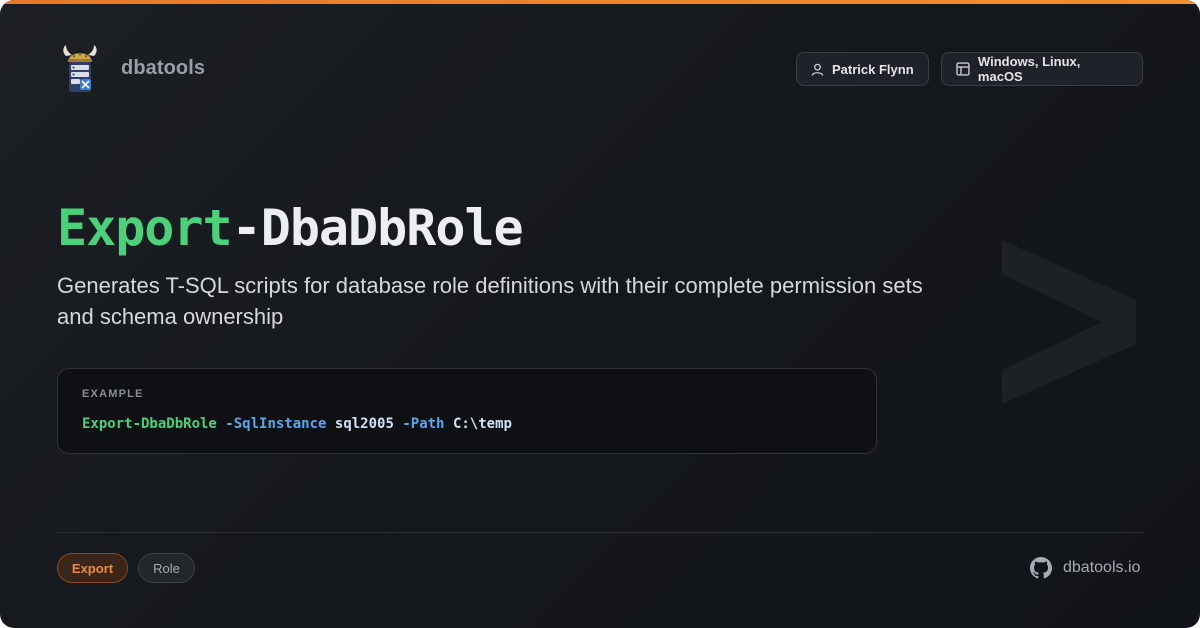  What do you see at coordinates (377, 228) in the screenshot?
I see `title-noun: -DbaDbRole` at bounding box center [377, 228].